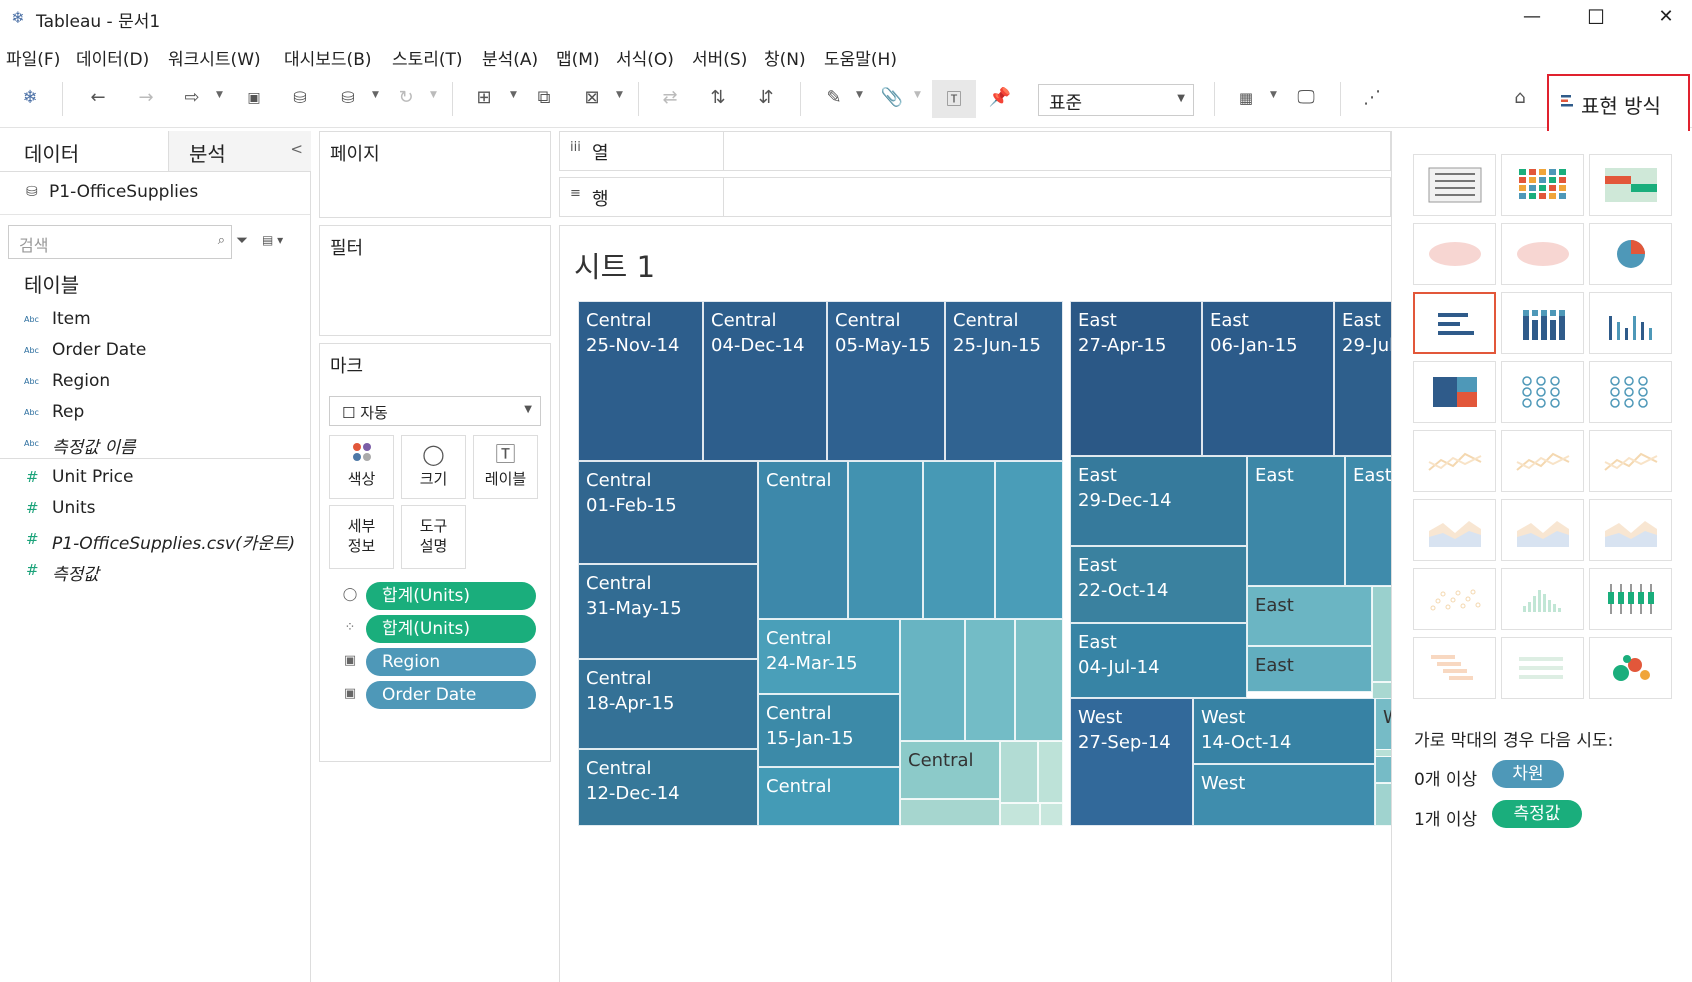  Describe the element at coordinates (30, 98) in the screenshot. I see `tableau-home-icon: ❄` at that location.